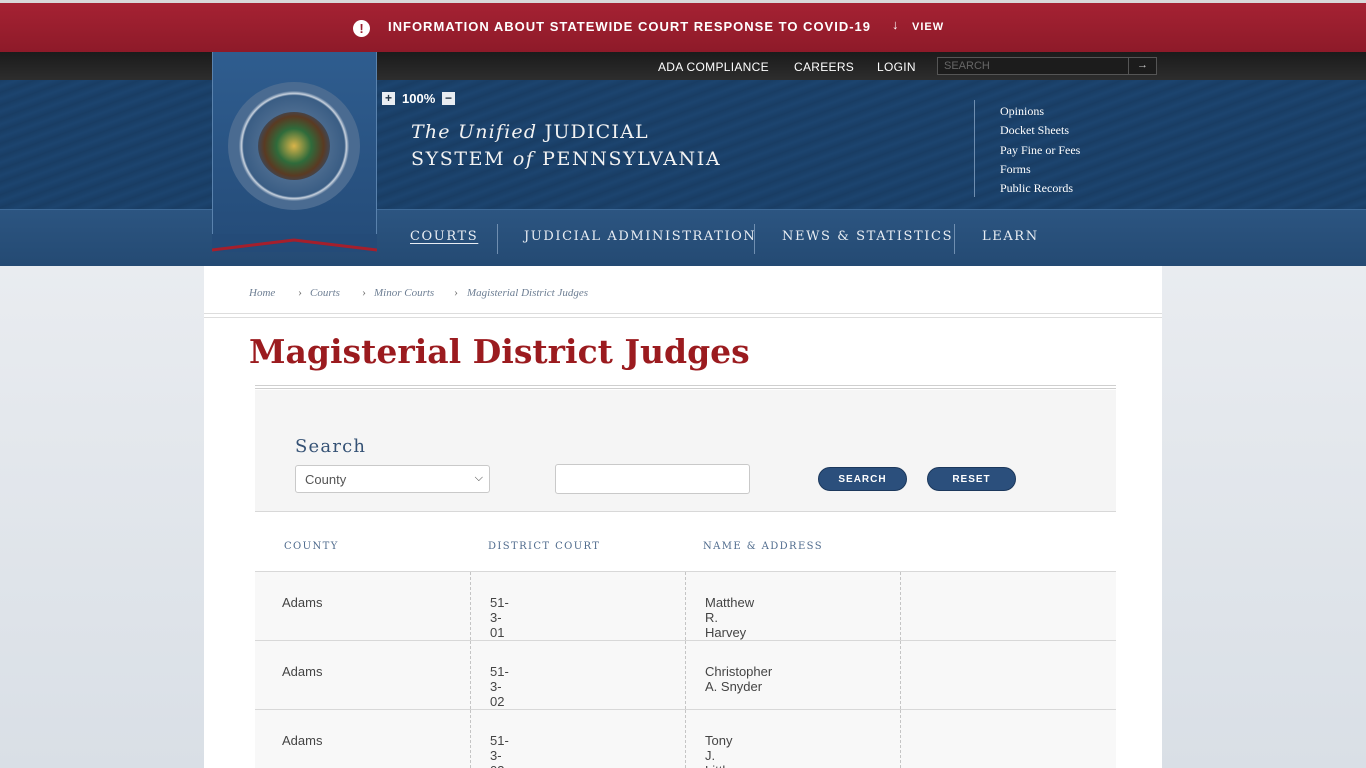  What do you see at coordinates (713, 67) in the screenshot?
I see `ada-compliance-link: ADA COMPLIANCE` at bounding box center [713, 67].